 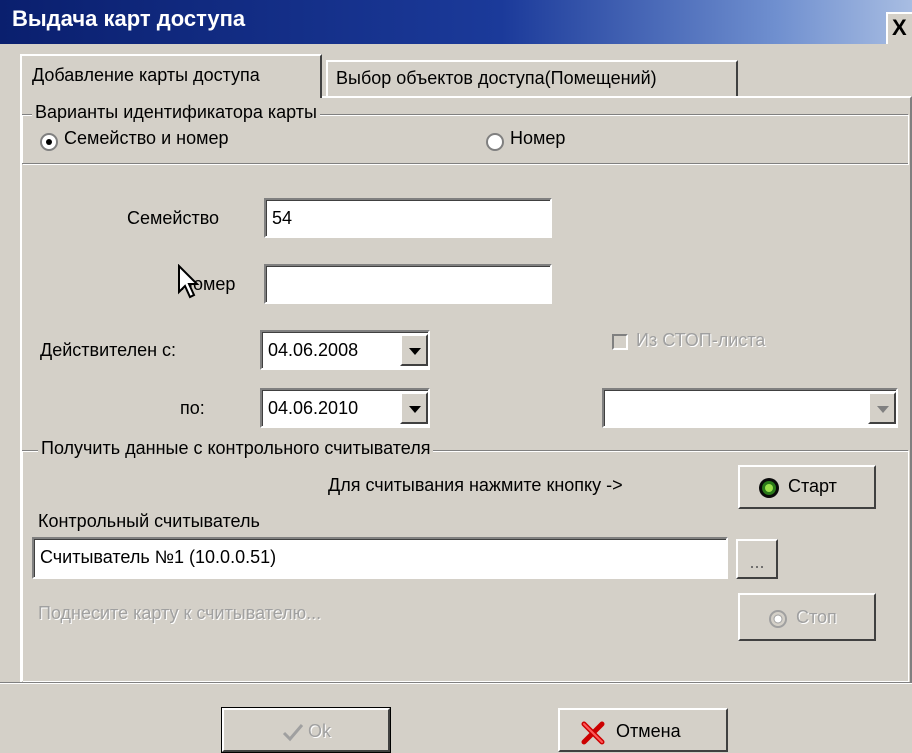 What do you see at coordinates (108, 350) in the screenshot?
I see `valid-from-label: Действителен с:` at bounding box center [108, 350].